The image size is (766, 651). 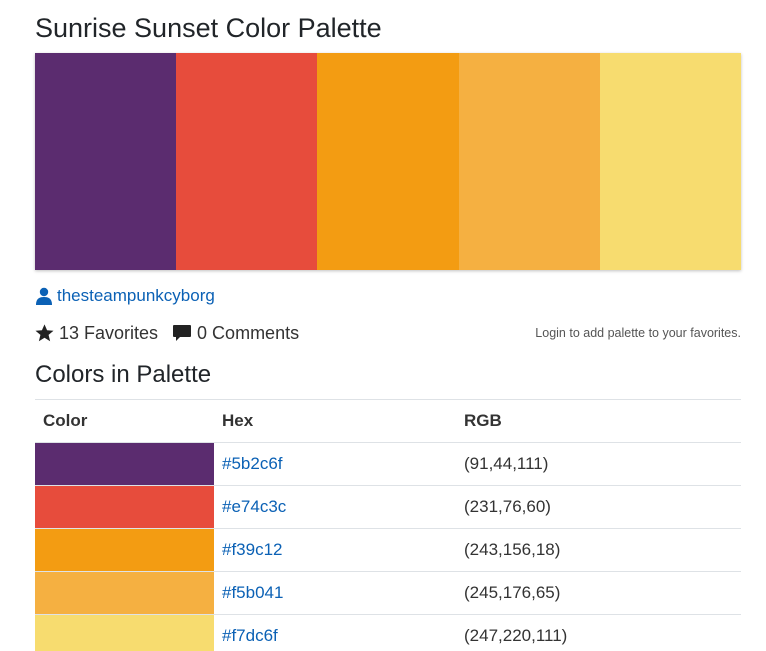 What do you see at coordinates (208, 28) in the screenshot?
I see `page-title: Sunrise Sunset Color Palette` at bounding box center [208, 28].